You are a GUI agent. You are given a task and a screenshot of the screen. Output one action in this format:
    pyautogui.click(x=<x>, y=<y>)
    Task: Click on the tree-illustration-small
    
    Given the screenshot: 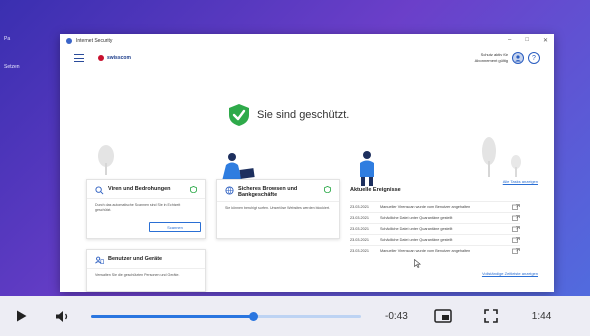 What is the action you would take?
    pyautogui.click(x=516, y=166)
    